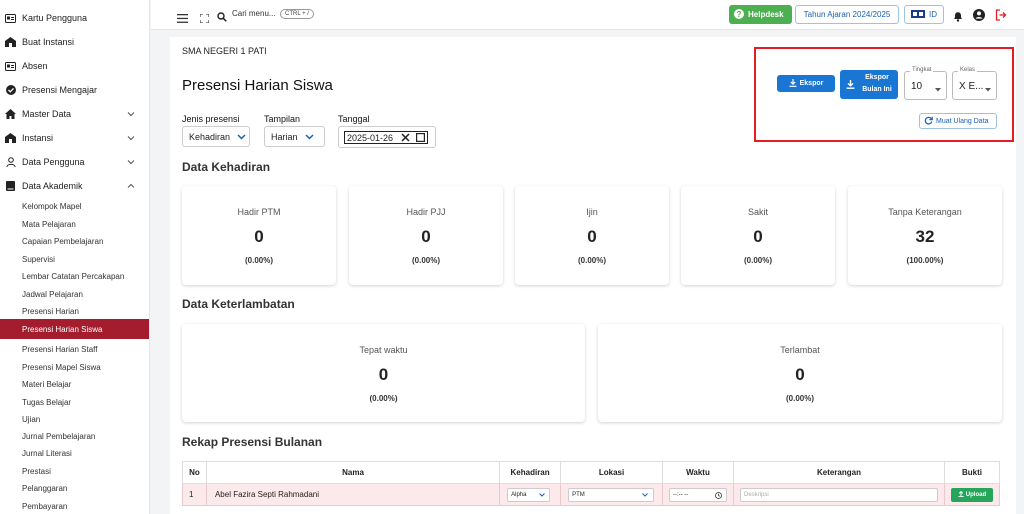 This screenshot has height=514, width=1024. What do you see at coordinates (421, 138) in the screenshot?
I see `calendar-icon` at bounding box center [421, 138].